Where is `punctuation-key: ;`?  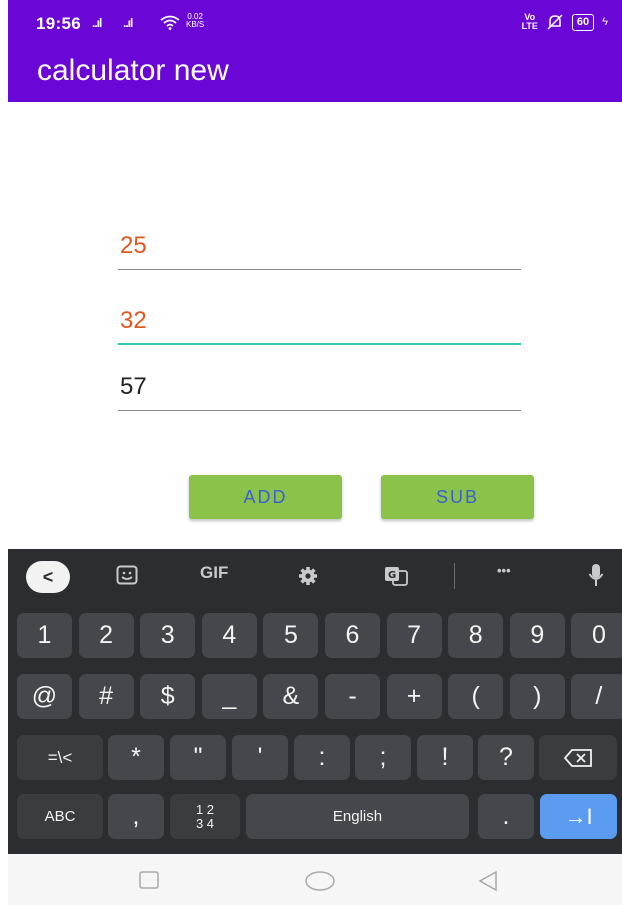 punctuation-key: ; is located at coordinates (383, 757).